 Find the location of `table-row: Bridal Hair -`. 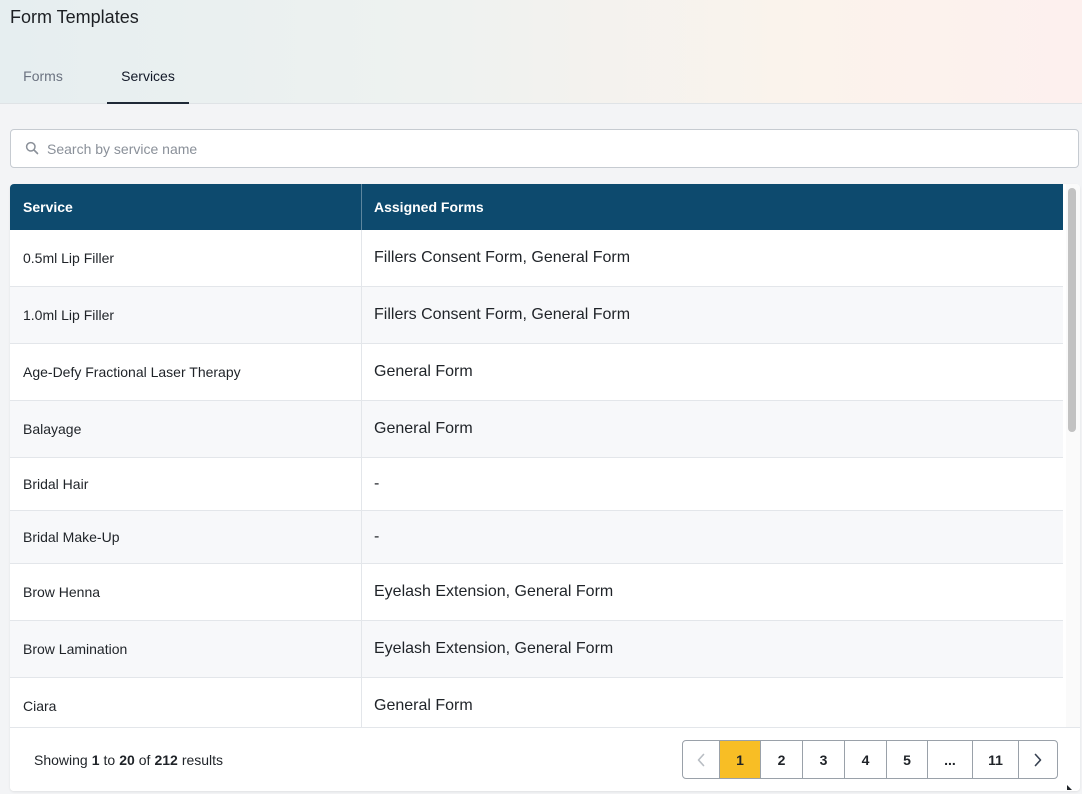

table-row: Bridal Hair - is located at coordinates (536, 484).